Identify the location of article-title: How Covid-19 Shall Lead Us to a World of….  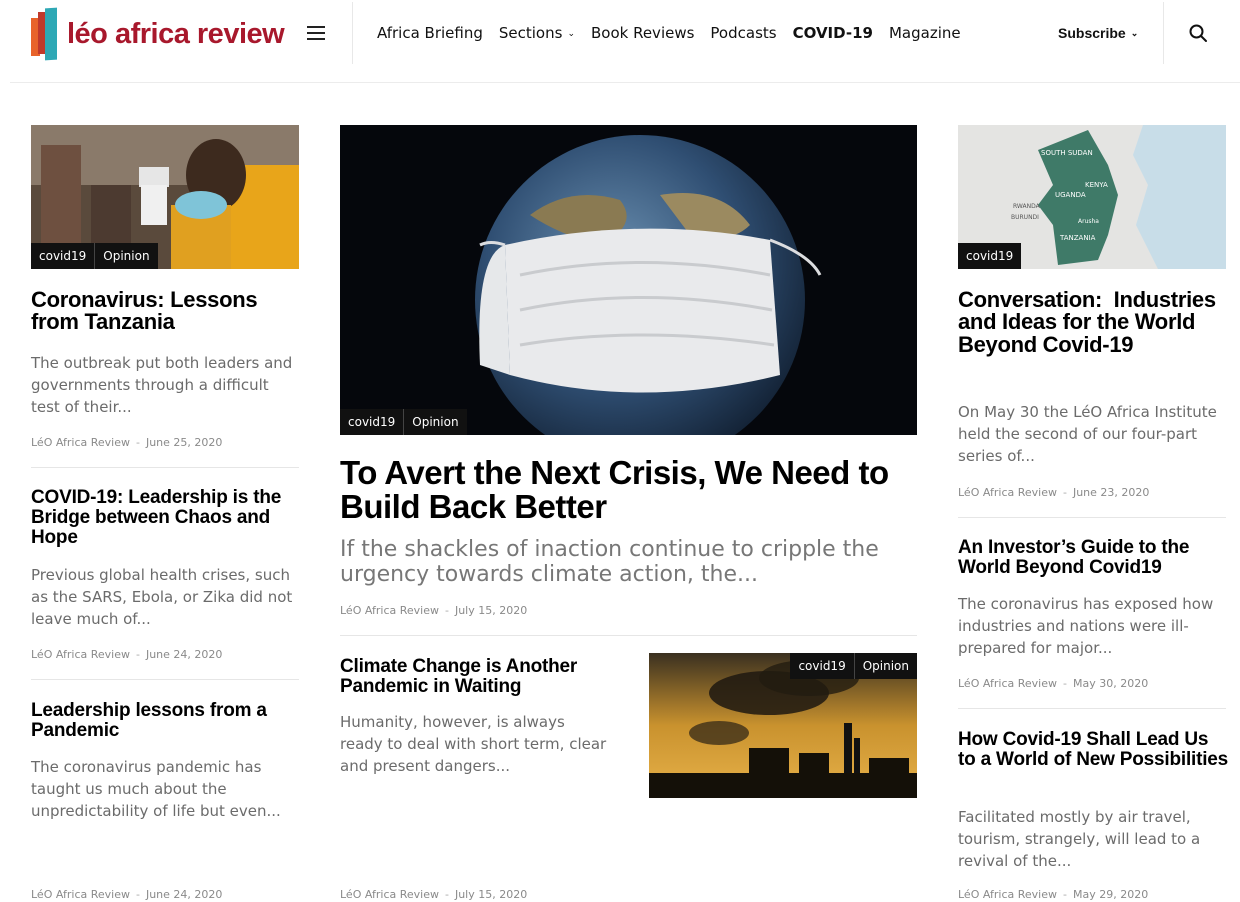
(1094, 750).